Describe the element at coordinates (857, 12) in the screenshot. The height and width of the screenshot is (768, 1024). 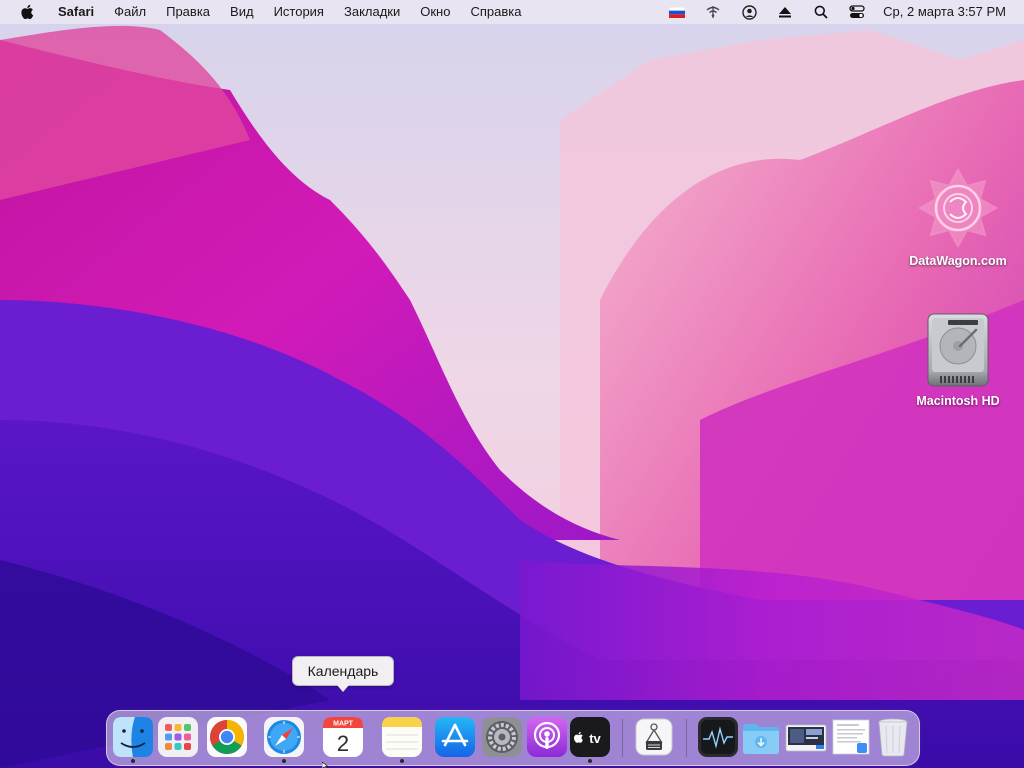
I see `control-center-icon` at that location.